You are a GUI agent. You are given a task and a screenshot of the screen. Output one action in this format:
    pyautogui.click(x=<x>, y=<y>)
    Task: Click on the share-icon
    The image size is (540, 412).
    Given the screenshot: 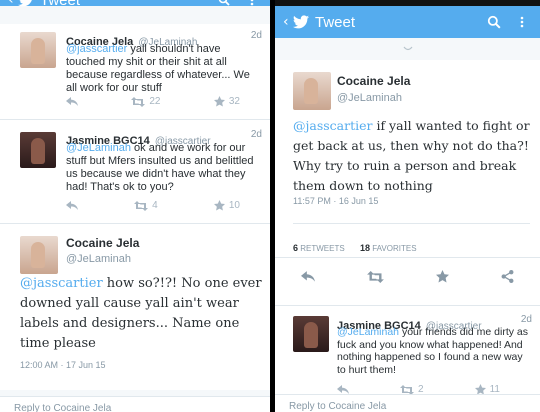 What is the action you would take?
    pyautogui.click(x=507, y=276)
    